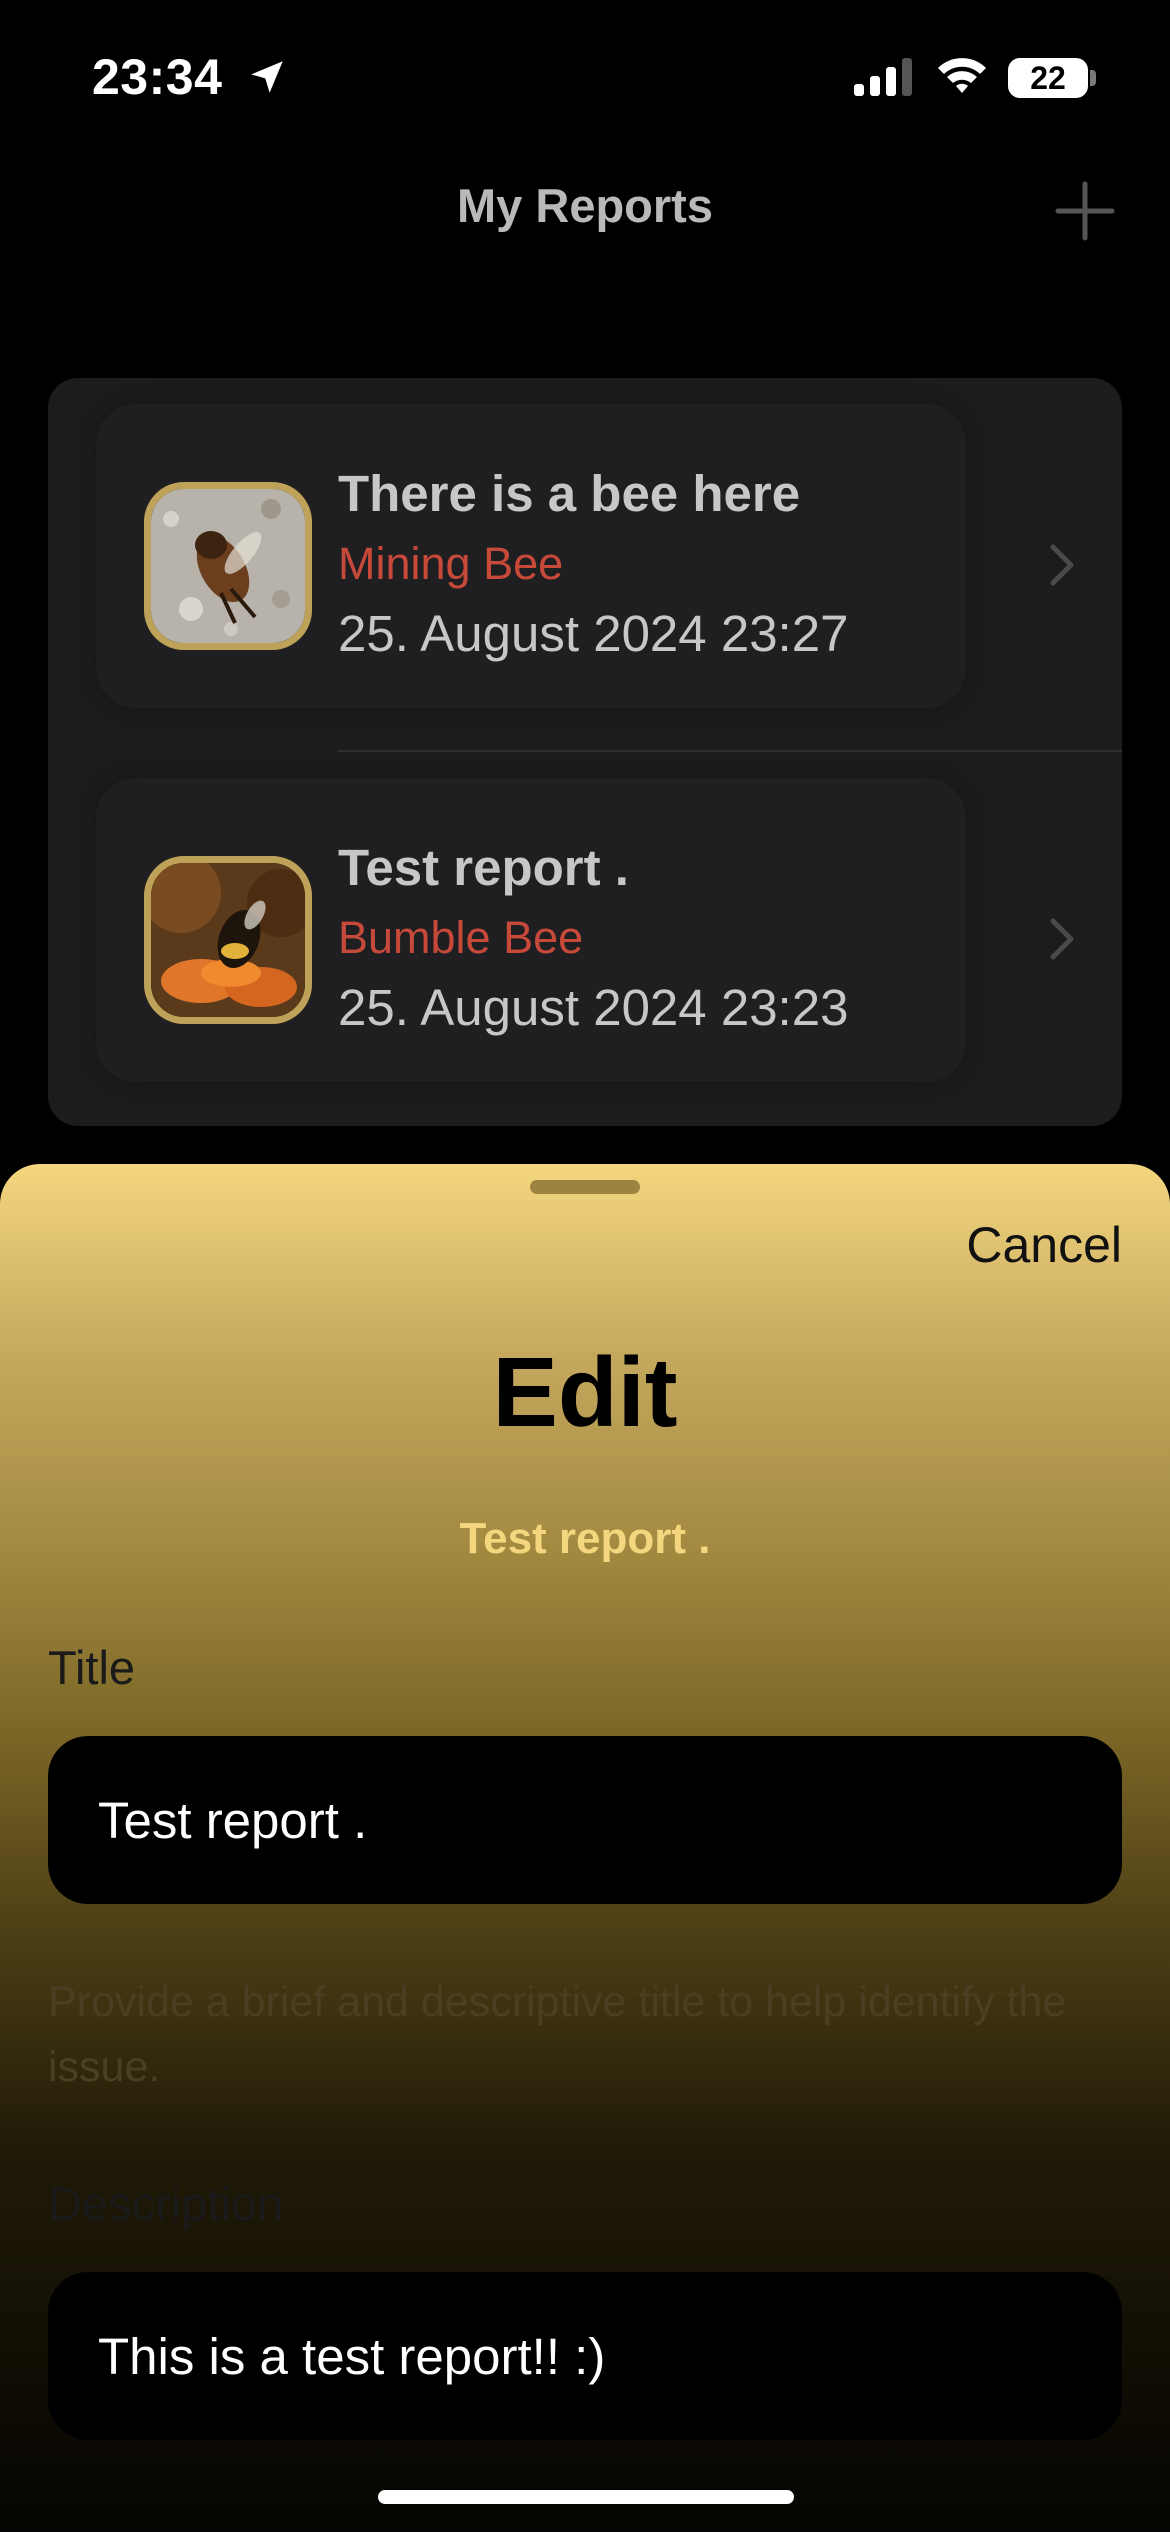 This screenshot has width=1170, height=2532. Describe the element at coordinates (585, 205) in the screenshot. I see `page-title: My Reports` at that location.